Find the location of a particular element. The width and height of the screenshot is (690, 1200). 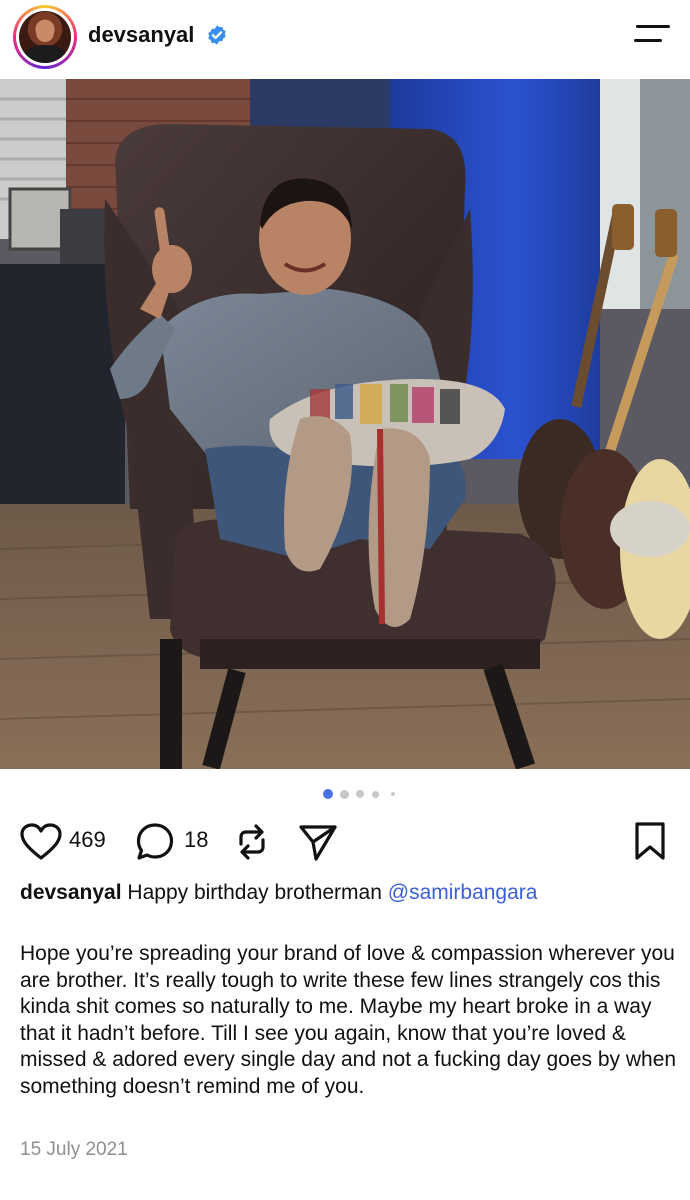

avatar is located at coordinates (45, 37).